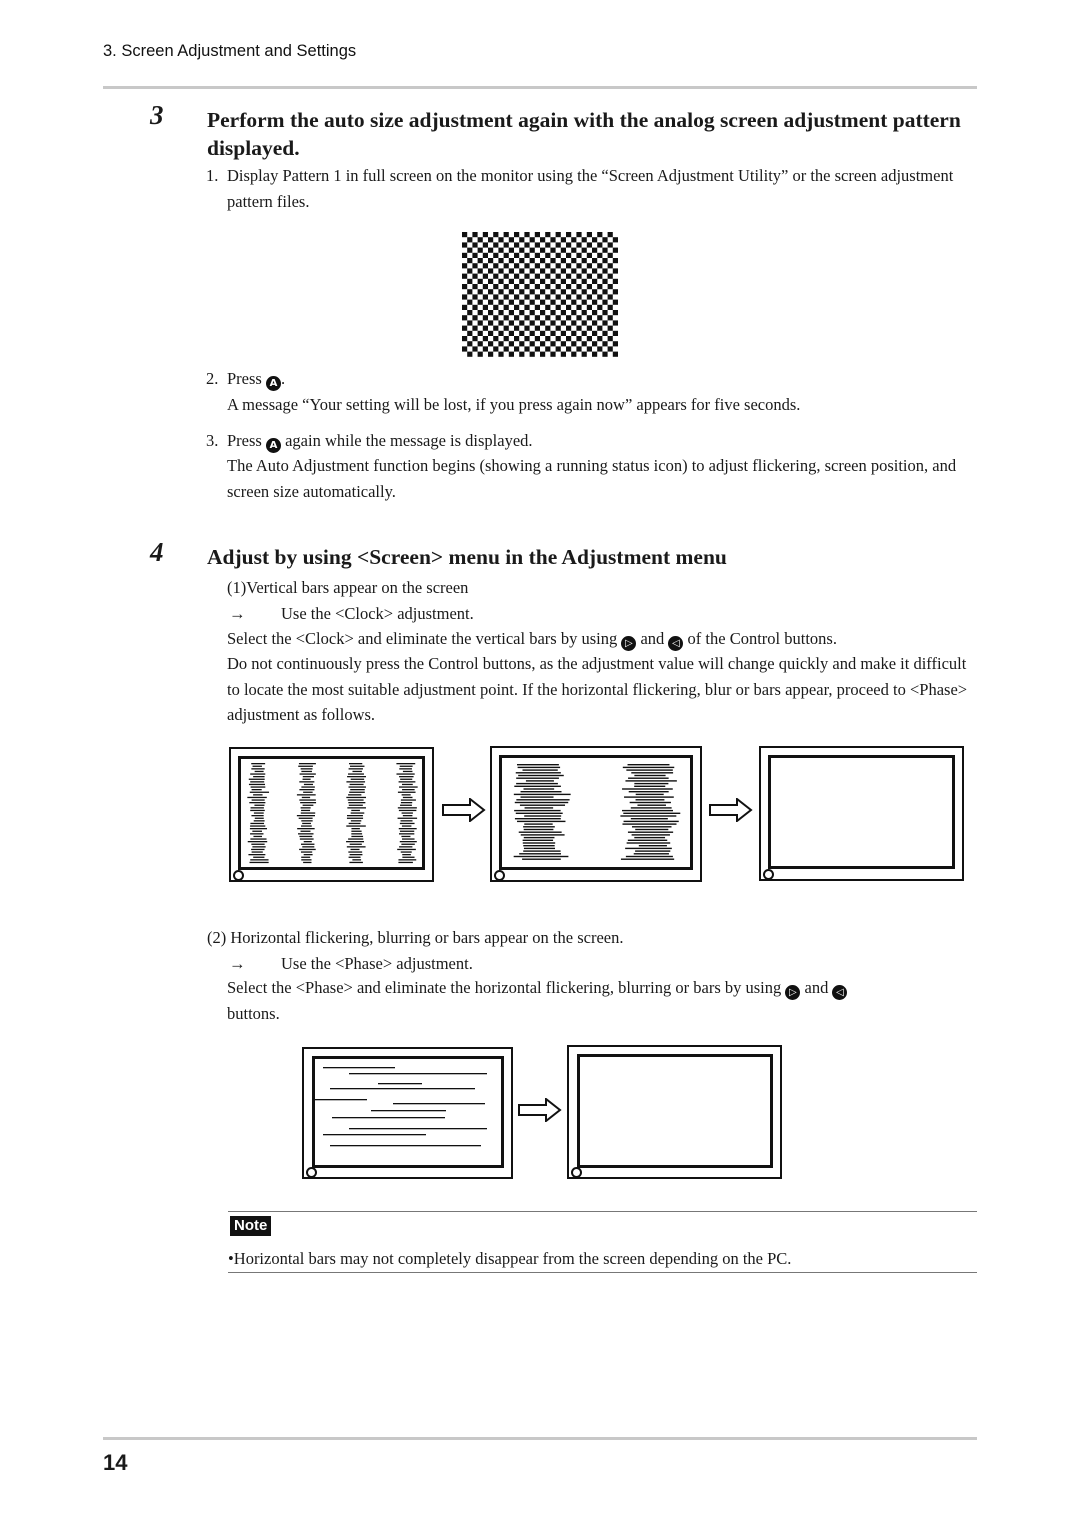  What do you see at coordinates (596, 814) in the screenshot?
I see `monitor-two-bar-groups` at bounding box center [596, 814].